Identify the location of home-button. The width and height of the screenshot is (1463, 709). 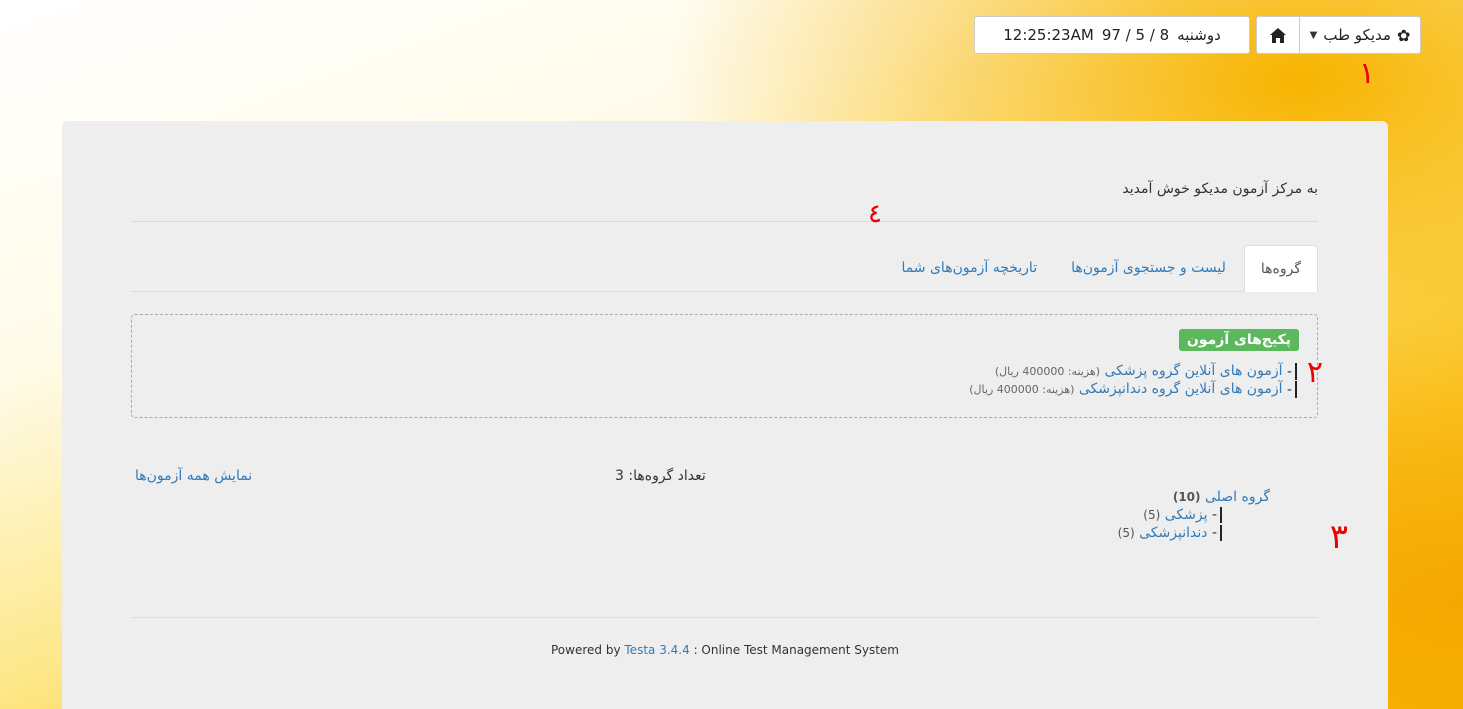
(1278, 35).